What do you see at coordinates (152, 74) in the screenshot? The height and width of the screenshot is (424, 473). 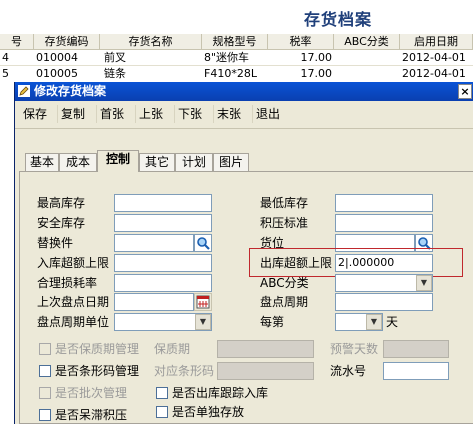 I see `row2-name: 链条` at bounding box center [152, 74].